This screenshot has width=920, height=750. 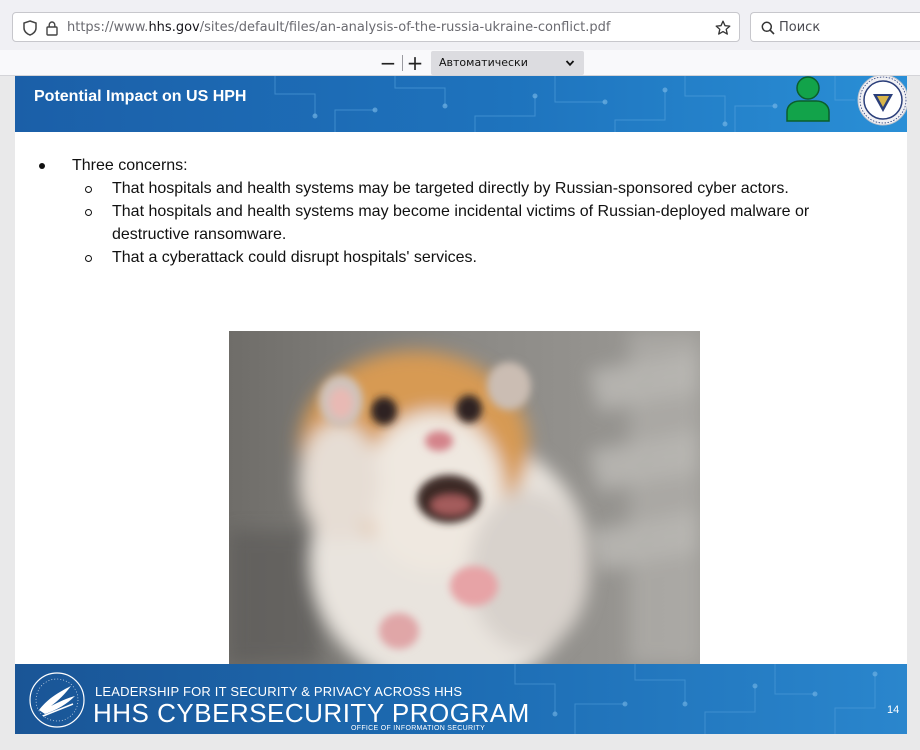 I want to click on bullet-text: Three concerns:, so click(x=130, y=165).